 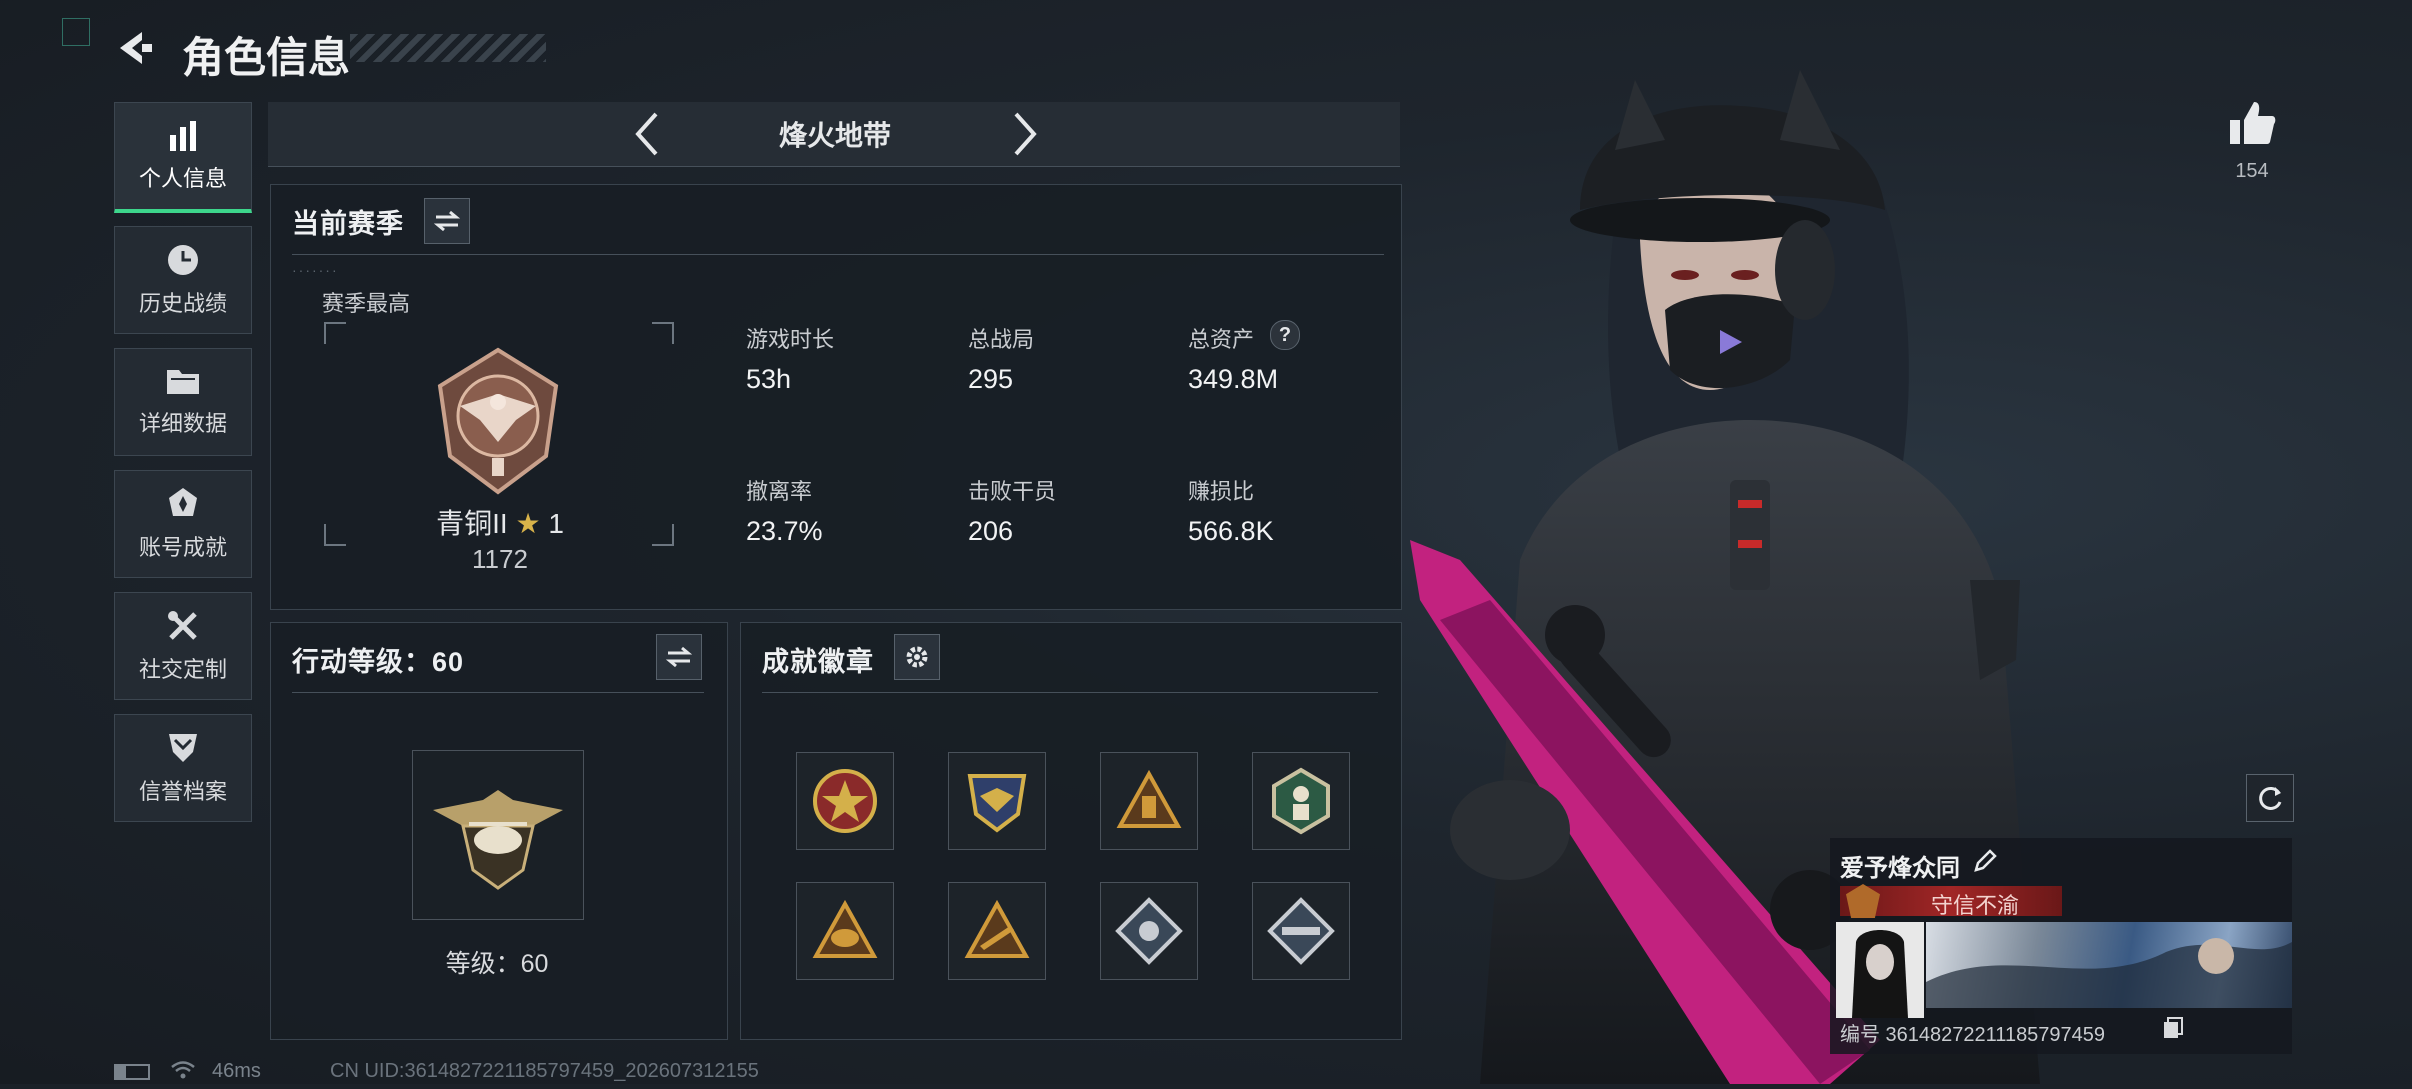 What do you see at coordinates (1285, 335) in the screenshot?
I see `help-icon: ?` at bounding box center [1285, 335].